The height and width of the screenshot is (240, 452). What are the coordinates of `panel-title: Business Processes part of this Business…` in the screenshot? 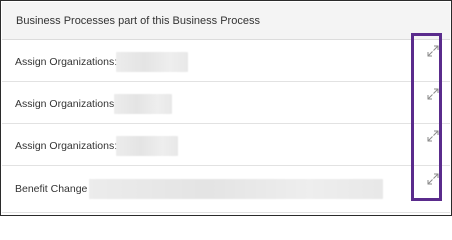 It's located at (138, 21).